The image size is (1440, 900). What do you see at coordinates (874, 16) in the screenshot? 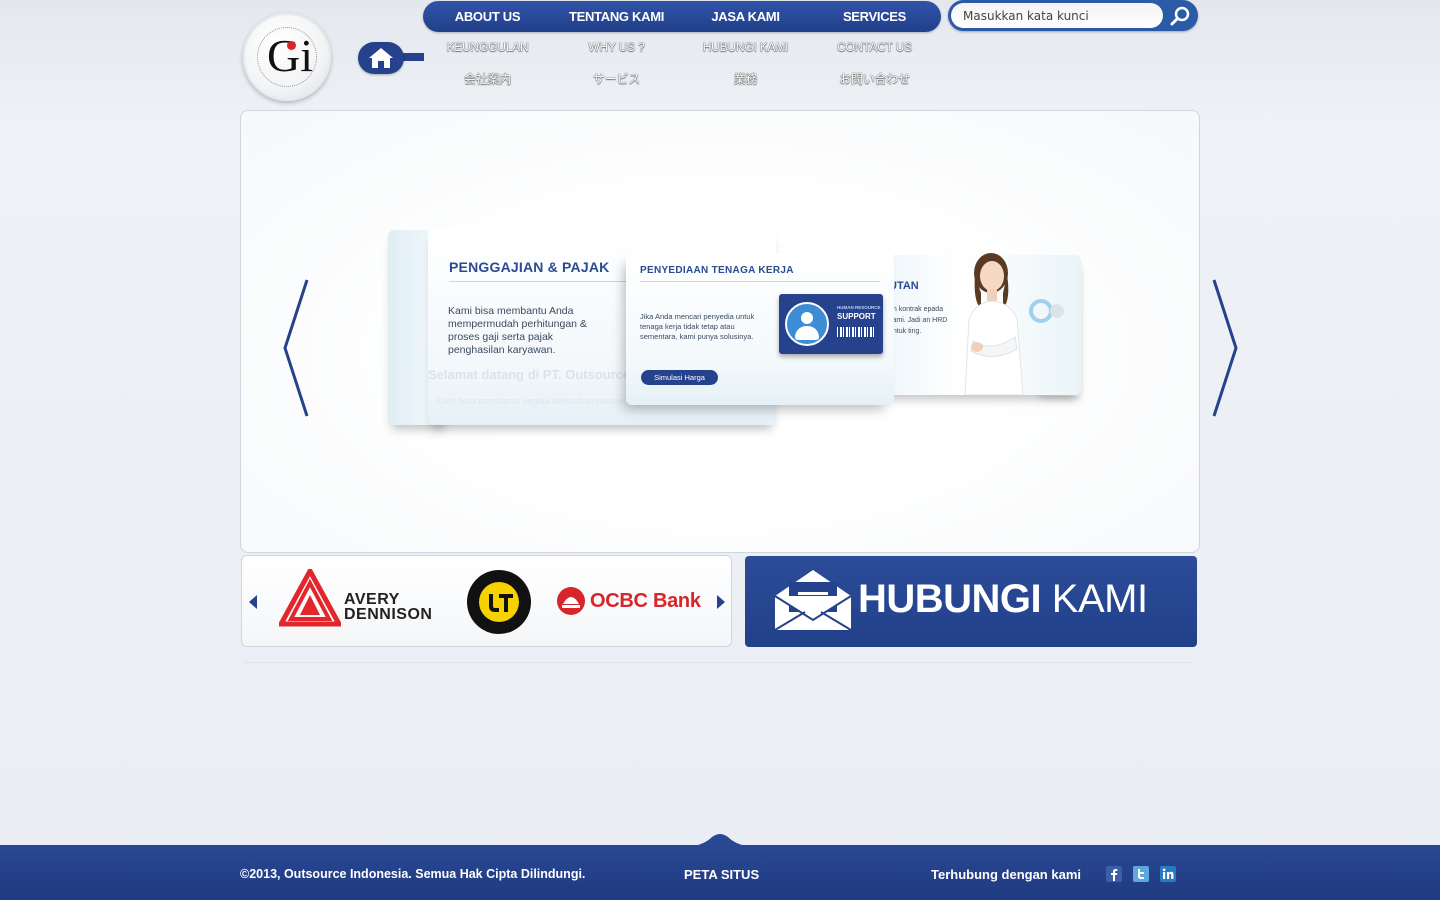
I see `nav-services: SERVICES` at bounding box center [874, 16].